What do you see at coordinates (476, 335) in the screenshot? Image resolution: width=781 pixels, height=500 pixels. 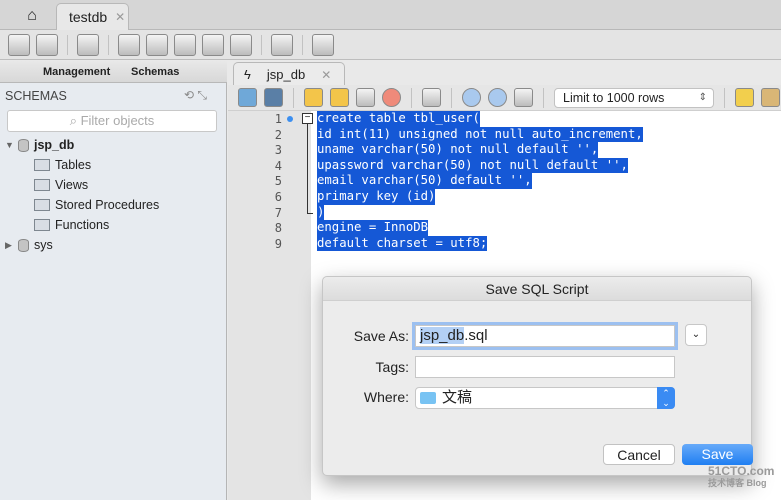 I see `extension-text: .sql` at bounding box center [476, 335].